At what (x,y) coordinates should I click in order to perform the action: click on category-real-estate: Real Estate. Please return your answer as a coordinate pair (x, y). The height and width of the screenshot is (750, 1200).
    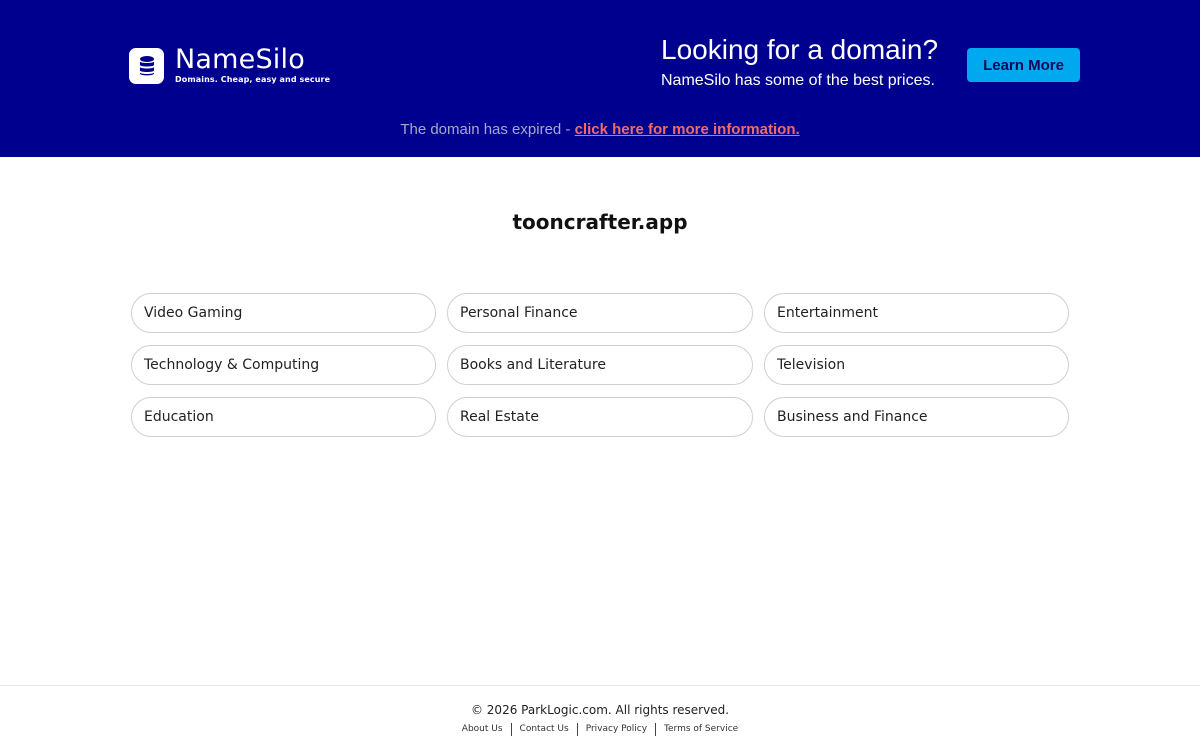
    Looking at the image, I should click on (600, 417).